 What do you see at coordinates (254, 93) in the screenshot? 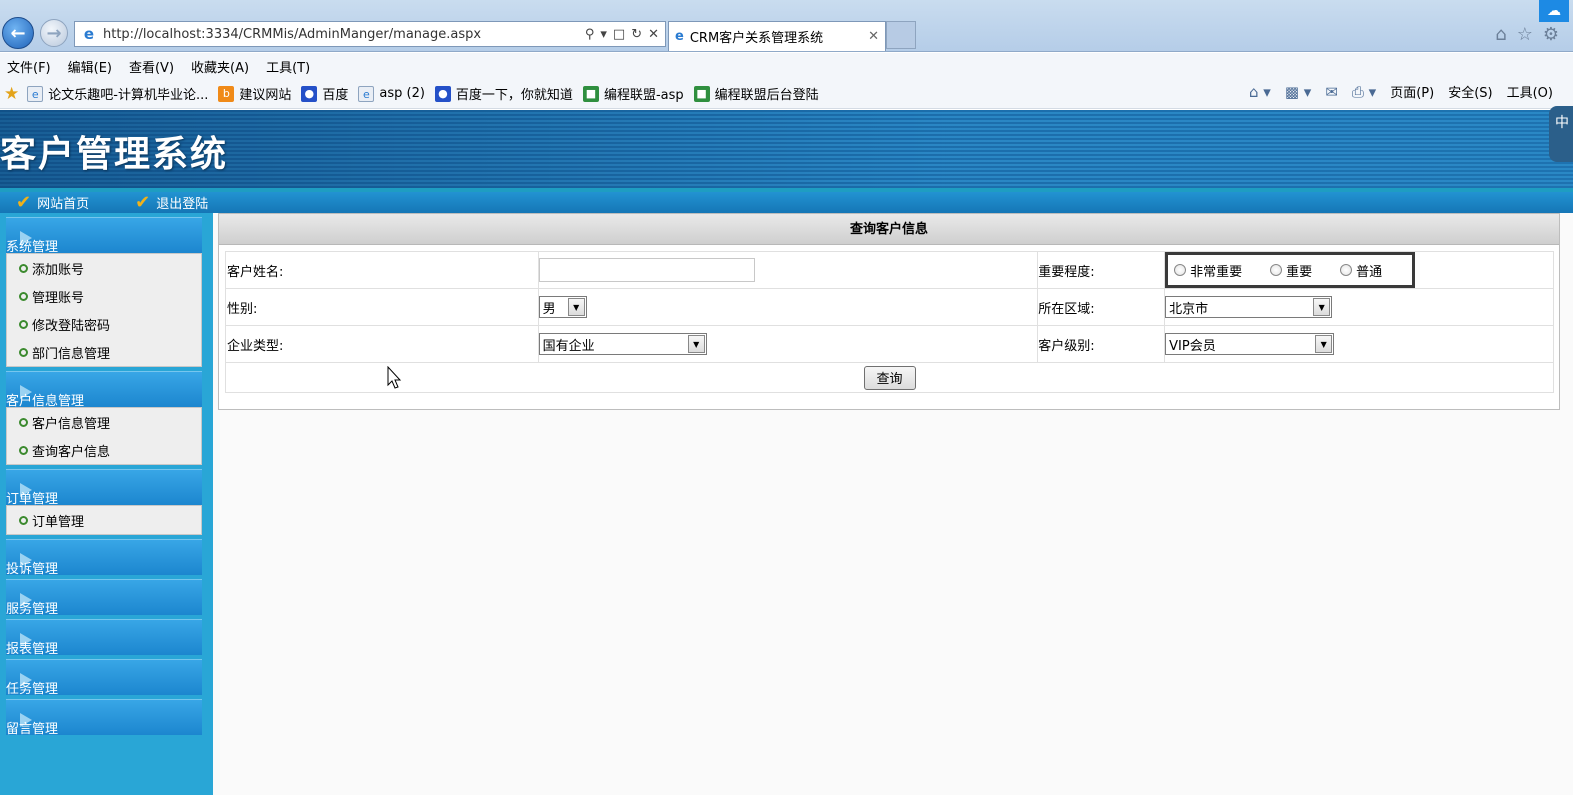
I see `favorite-link: b 建议网站` at bounding box center [254, 93].